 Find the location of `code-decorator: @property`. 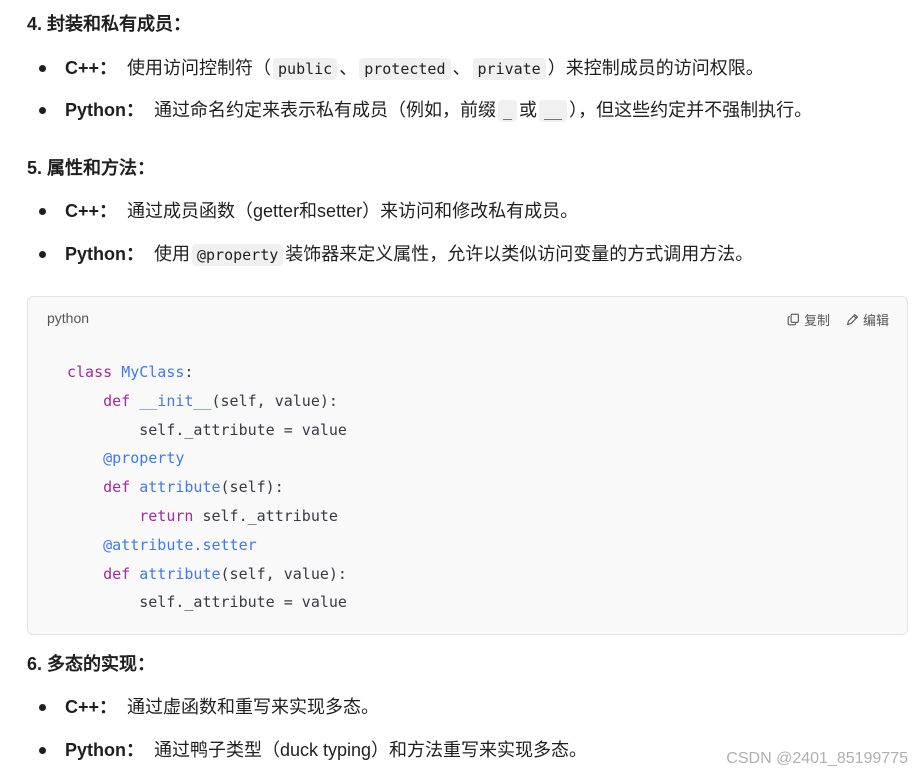

code-decorator: @property is located at coordinates (144, 458).